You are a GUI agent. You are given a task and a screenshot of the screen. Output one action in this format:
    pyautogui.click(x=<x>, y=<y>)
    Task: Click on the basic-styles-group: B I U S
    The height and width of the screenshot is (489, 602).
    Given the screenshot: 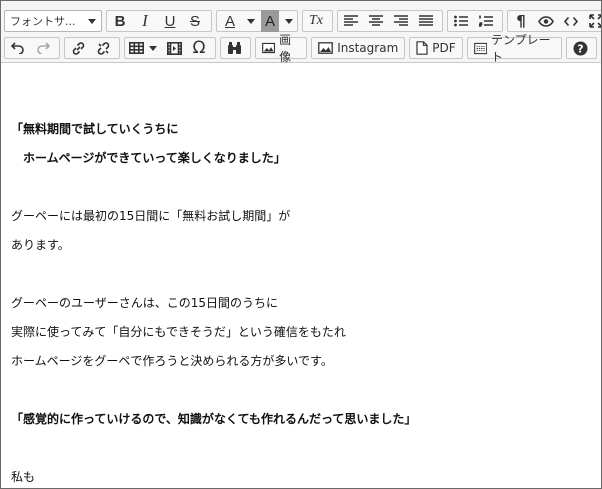 What is the action you would take?
    pyautogui.click(x=159, y=21)
    